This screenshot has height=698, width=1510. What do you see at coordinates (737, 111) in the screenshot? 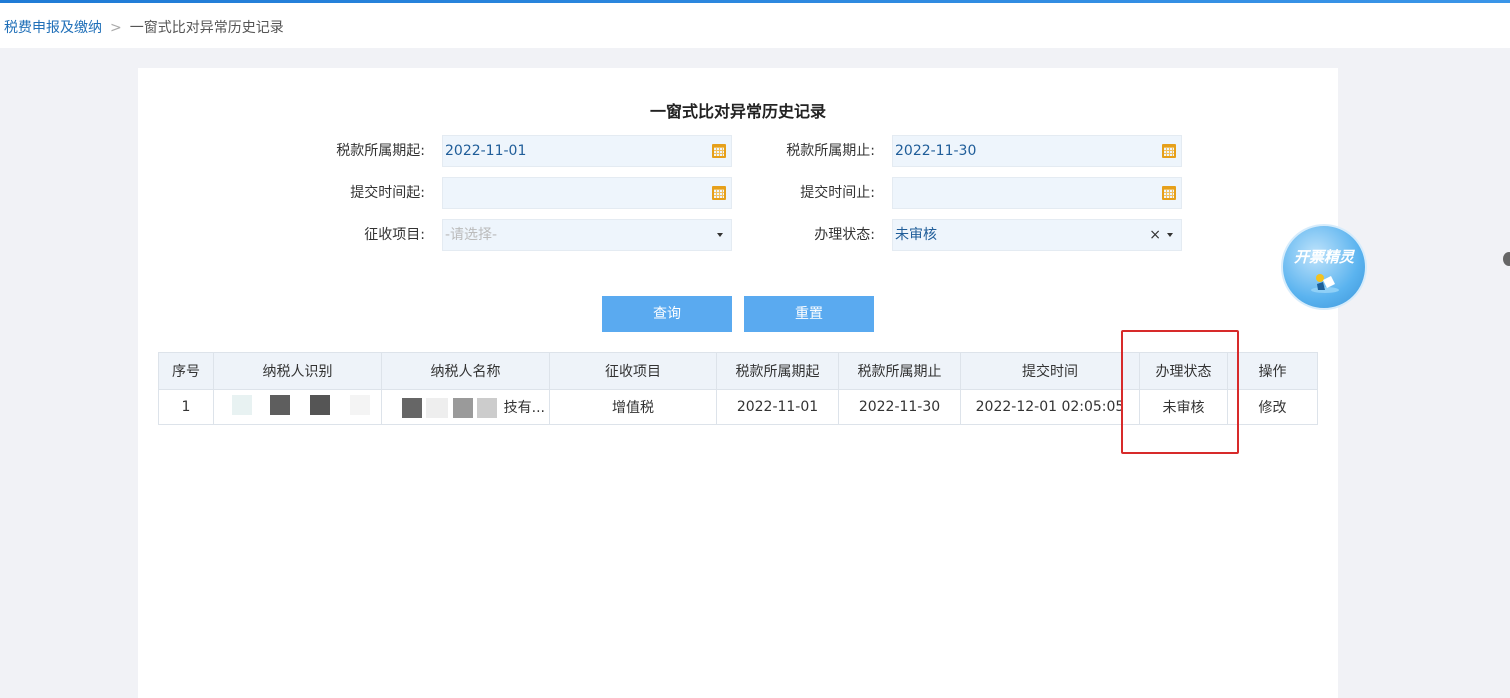
I see `page-title: 一窗式比对异常历史记录` at bounding box center [737, 111].